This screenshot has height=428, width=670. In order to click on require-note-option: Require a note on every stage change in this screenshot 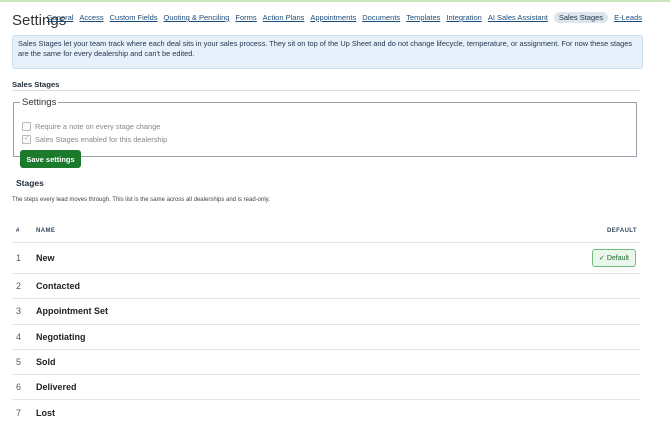, I will do `click(91, 126)`.